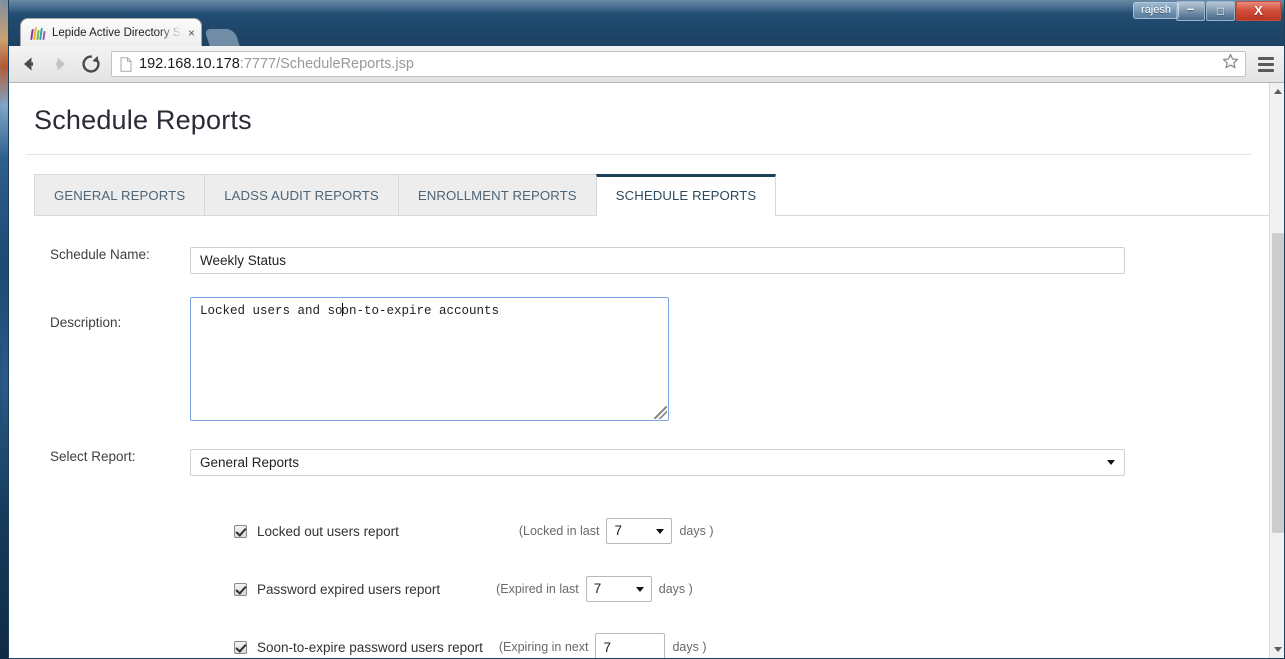  I want to click on page-document-icon, so click(126, 64).